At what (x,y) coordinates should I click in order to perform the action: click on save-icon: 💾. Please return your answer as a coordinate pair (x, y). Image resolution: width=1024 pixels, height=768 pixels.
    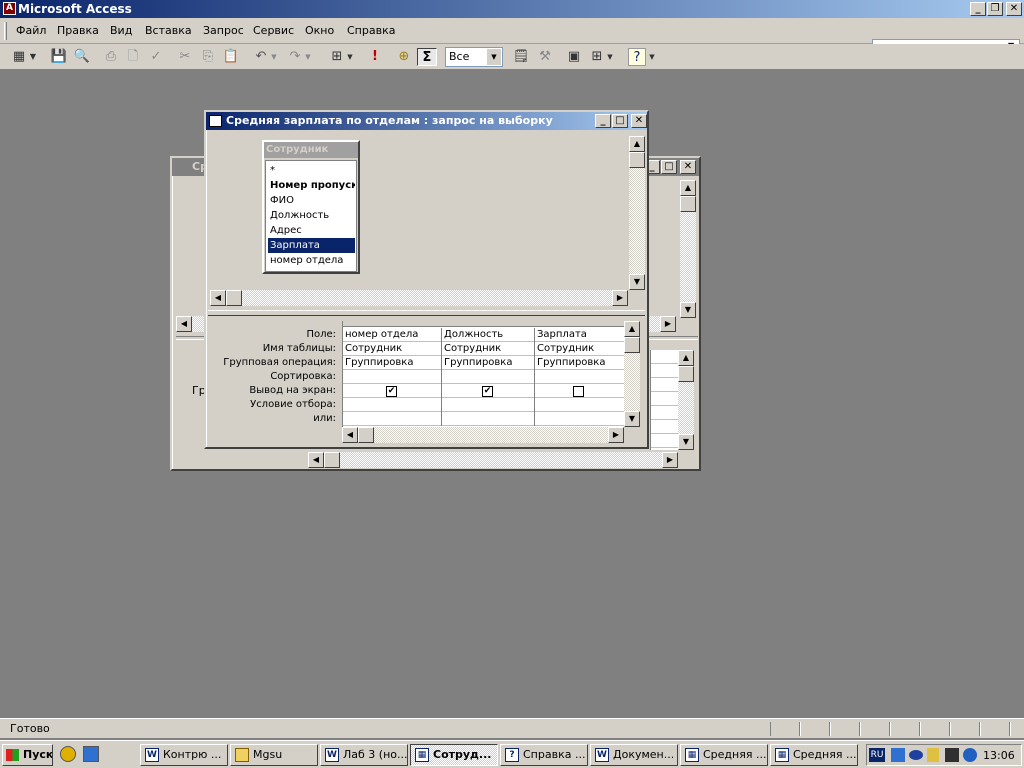
    Looking at the image, I should click on (59, 57).